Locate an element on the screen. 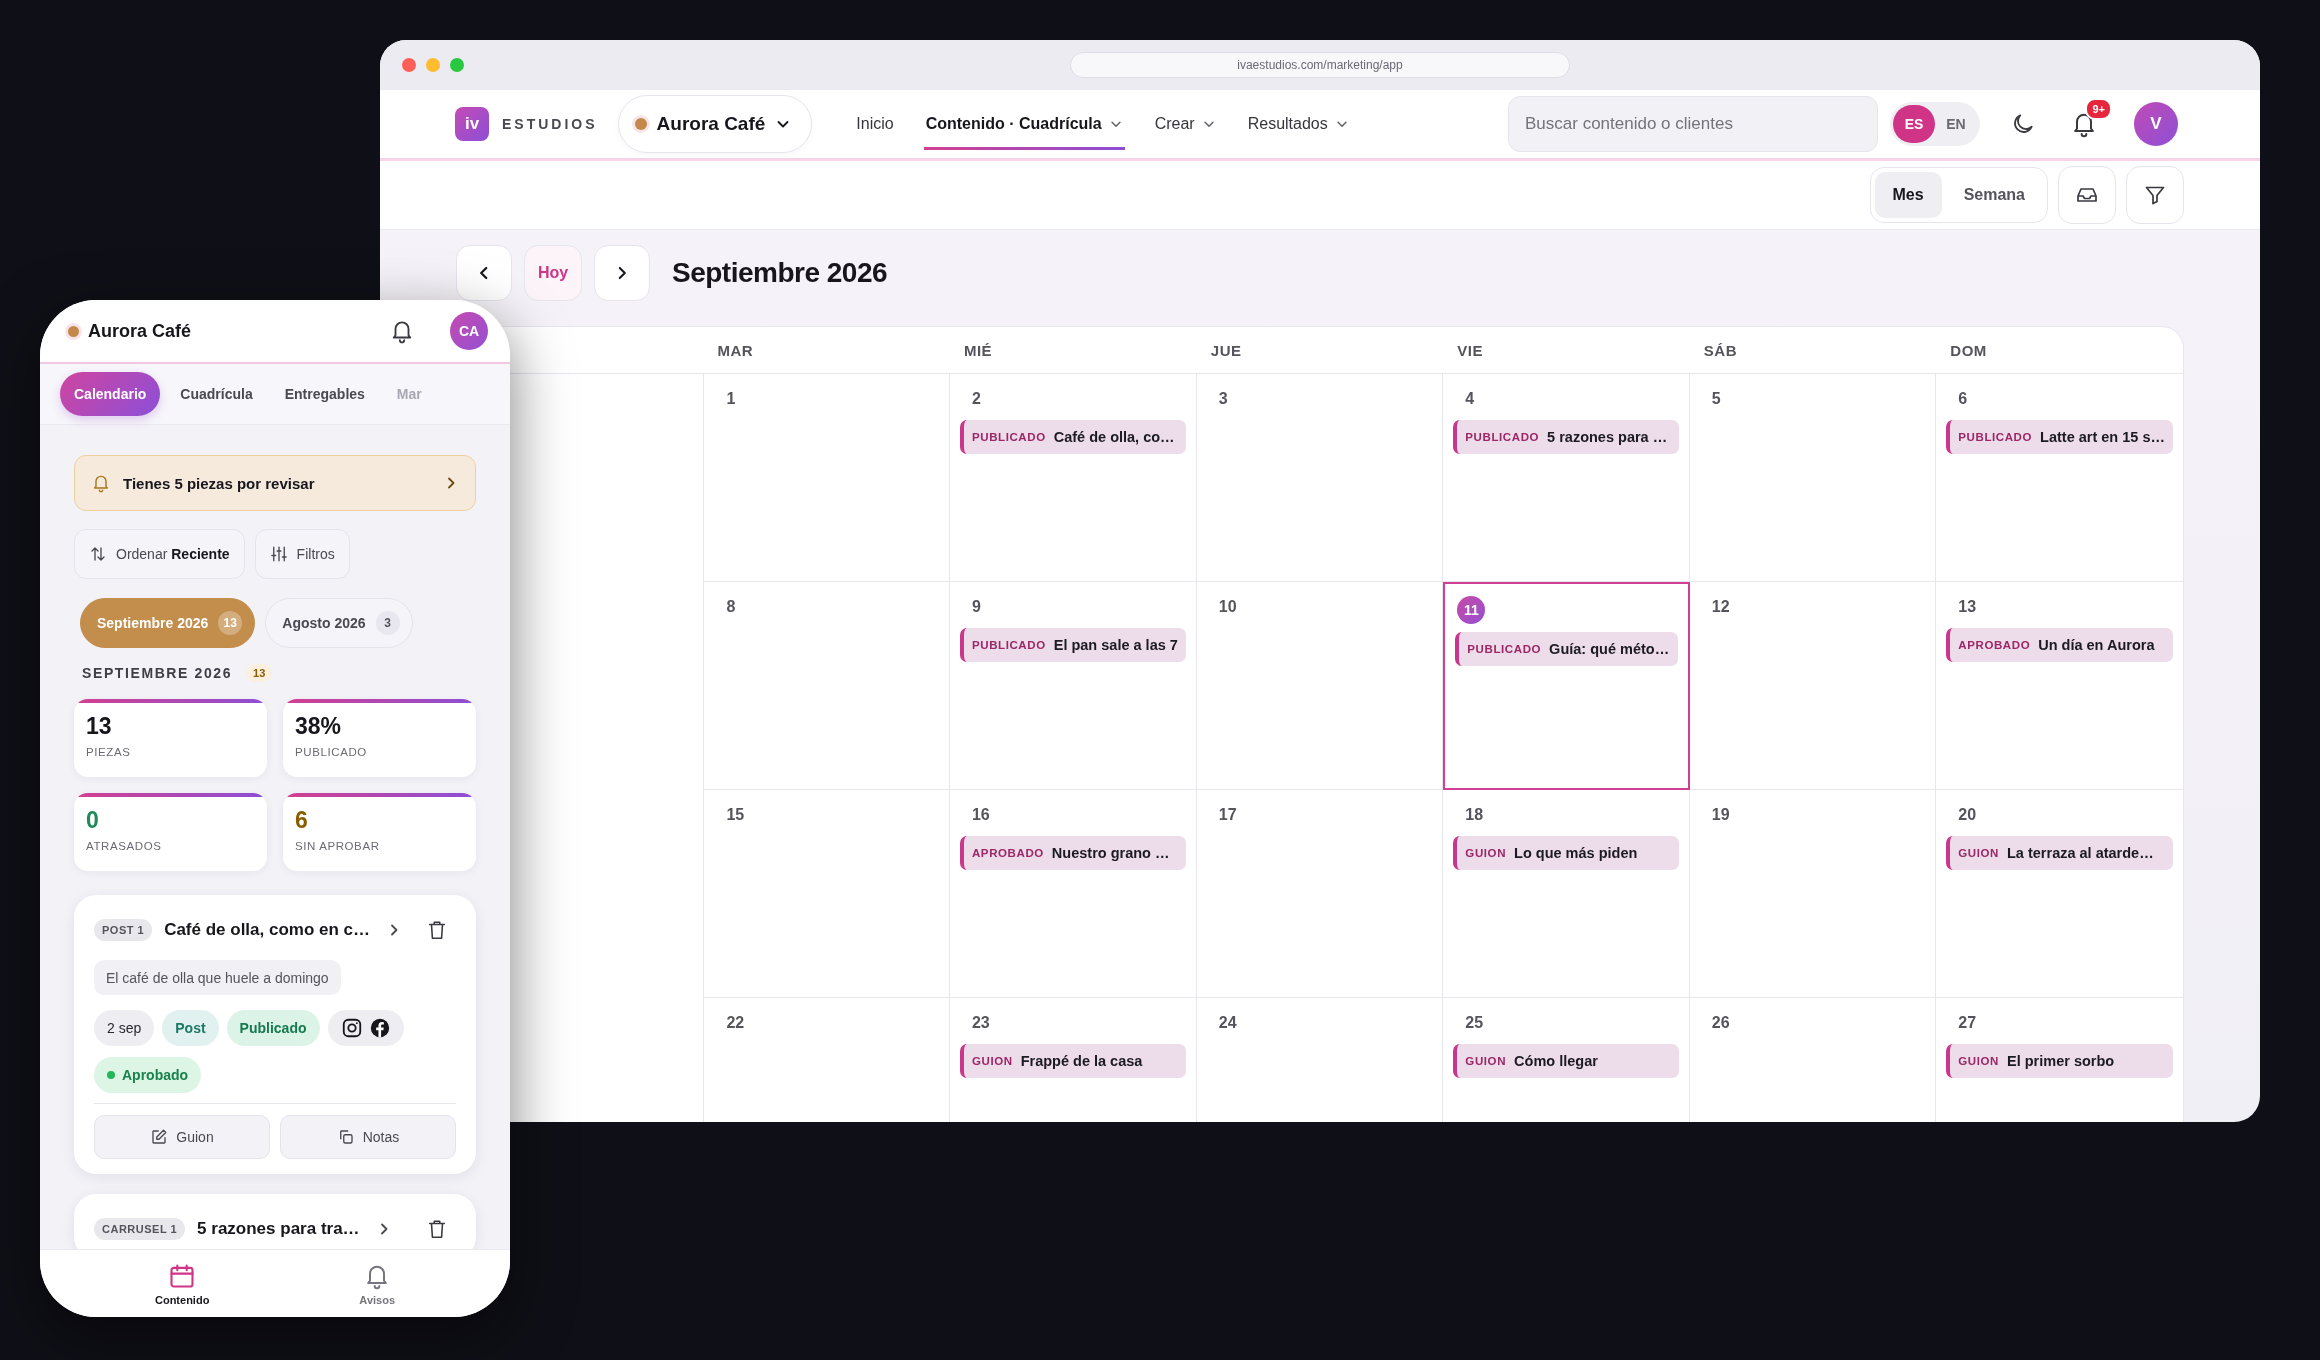 The height and width of the screenshot is (1360, 2320). address-bar: ivaestudios.com/marketing/app is located at coordinates (1320, 65).